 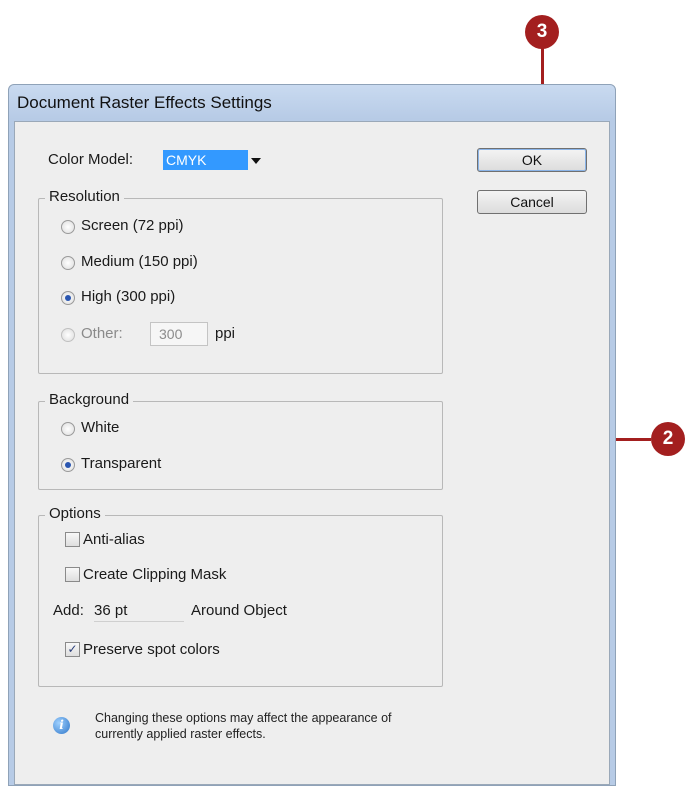 What do you see at coordinates (205, 160) in the screenshot?
I see `color-model-select: CMYK` at bounding box center [205, 160].